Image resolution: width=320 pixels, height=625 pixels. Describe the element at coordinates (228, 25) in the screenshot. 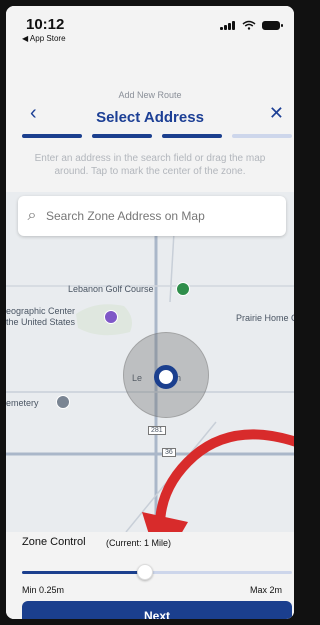

I see `cellular-signal-icon` at that location.